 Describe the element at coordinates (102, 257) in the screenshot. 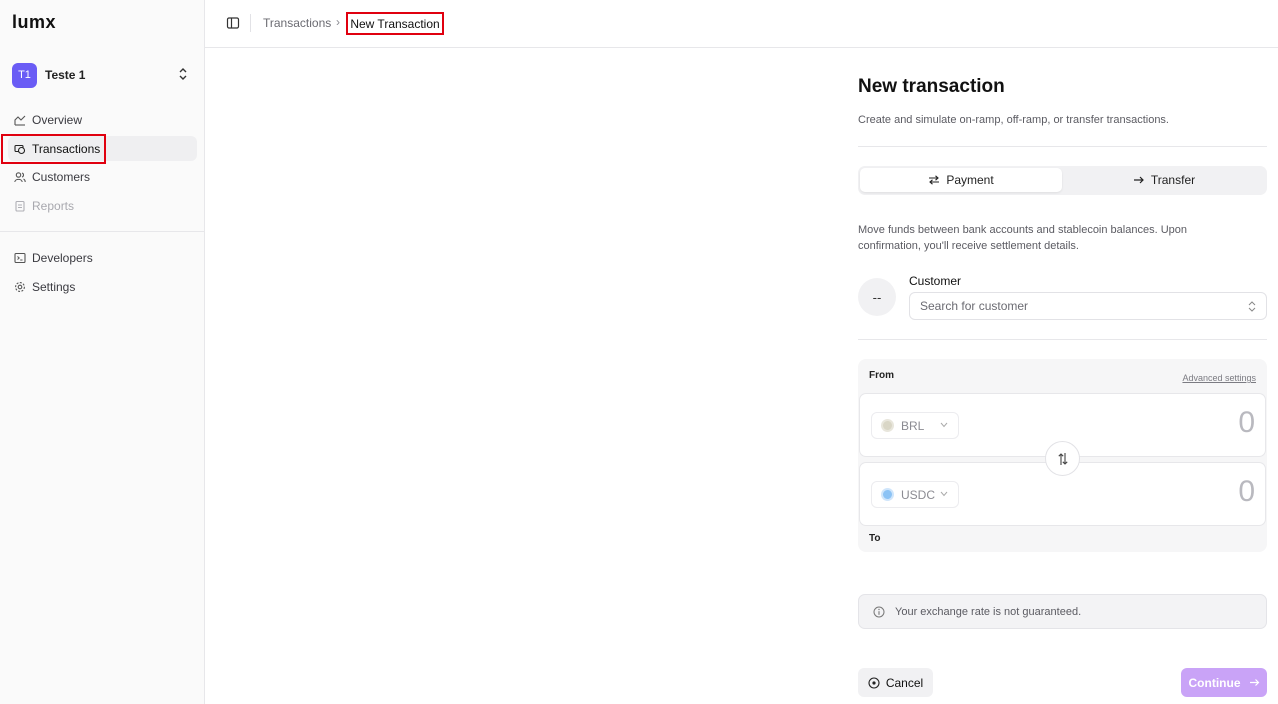

I see `sidebar-item-developers: Developers` at that location.